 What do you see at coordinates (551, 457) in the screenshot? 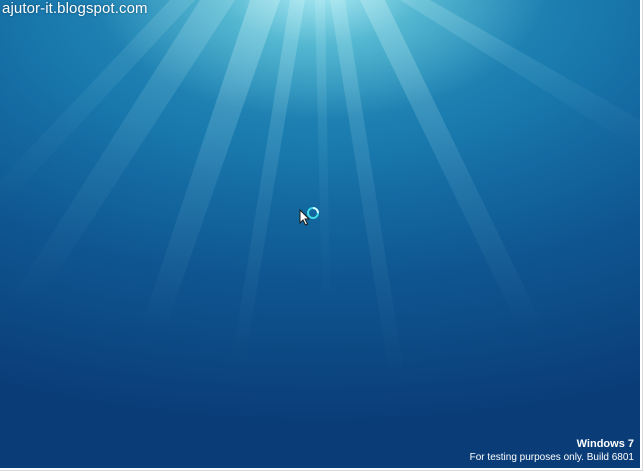
I see `build-info-label: For testing purposes only. Build 6801` at bounding box center [551, 457].